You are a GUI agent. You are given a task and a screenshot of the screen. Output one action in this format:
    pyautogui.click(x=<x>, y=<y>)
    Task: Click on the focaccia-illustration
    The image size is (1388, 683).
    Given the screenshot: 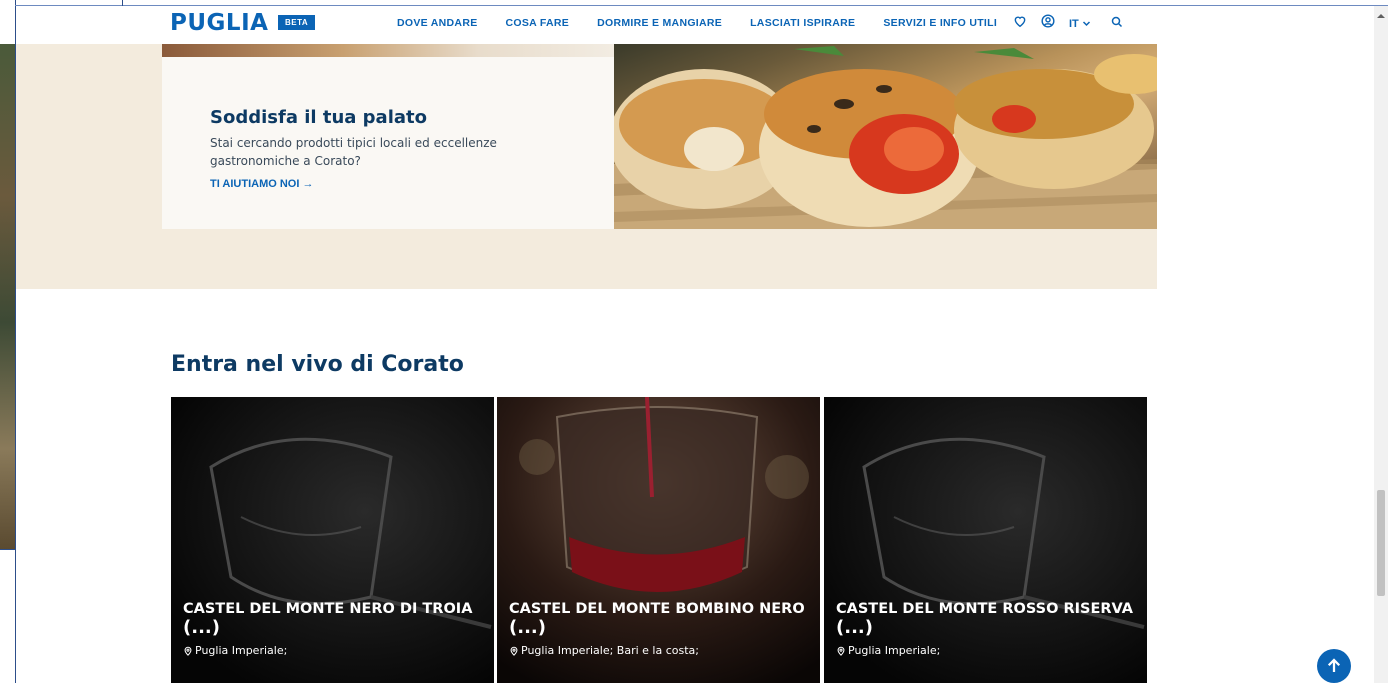 What is the action you would take?
    pyautogui.click(x=885, y=137)
    